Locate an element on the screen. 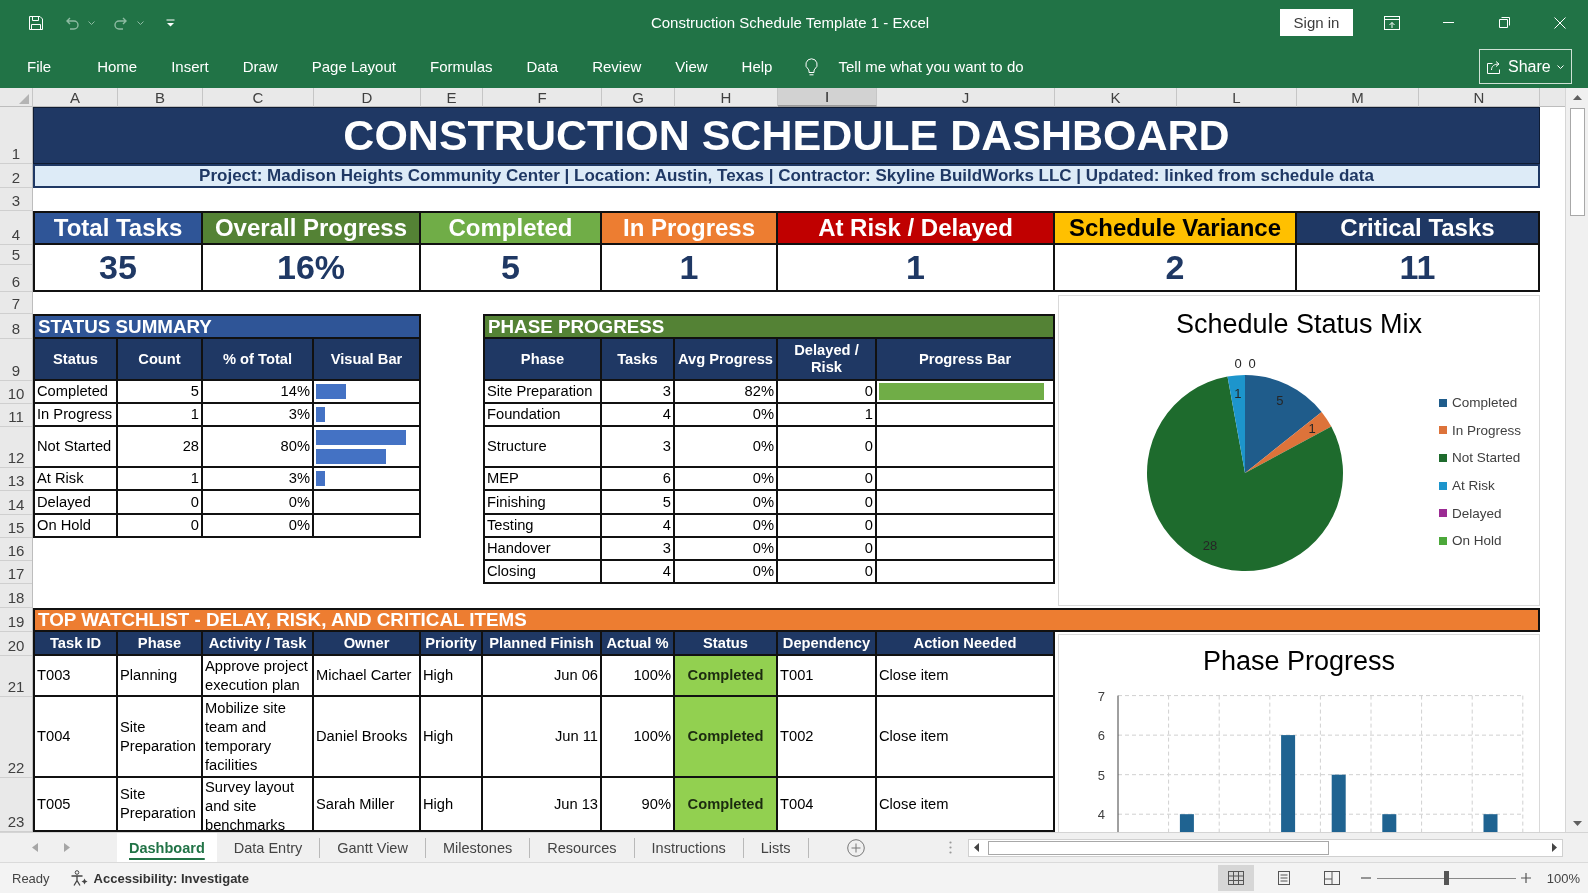 This screenshot has height=893, width=1588. ribbon-tab: Home is located at coordinates (117, 66).